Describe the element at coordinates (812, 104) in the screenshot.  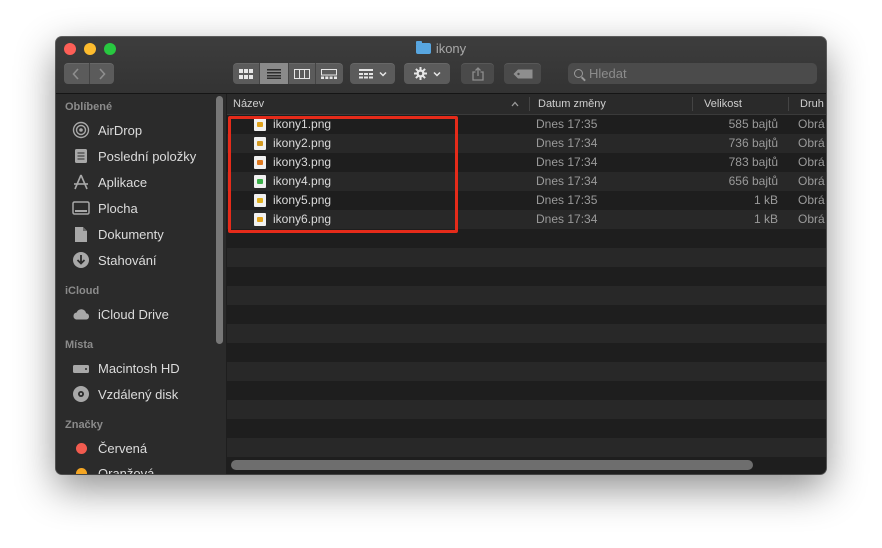
I see `column-header-kind: Druh` at that location.